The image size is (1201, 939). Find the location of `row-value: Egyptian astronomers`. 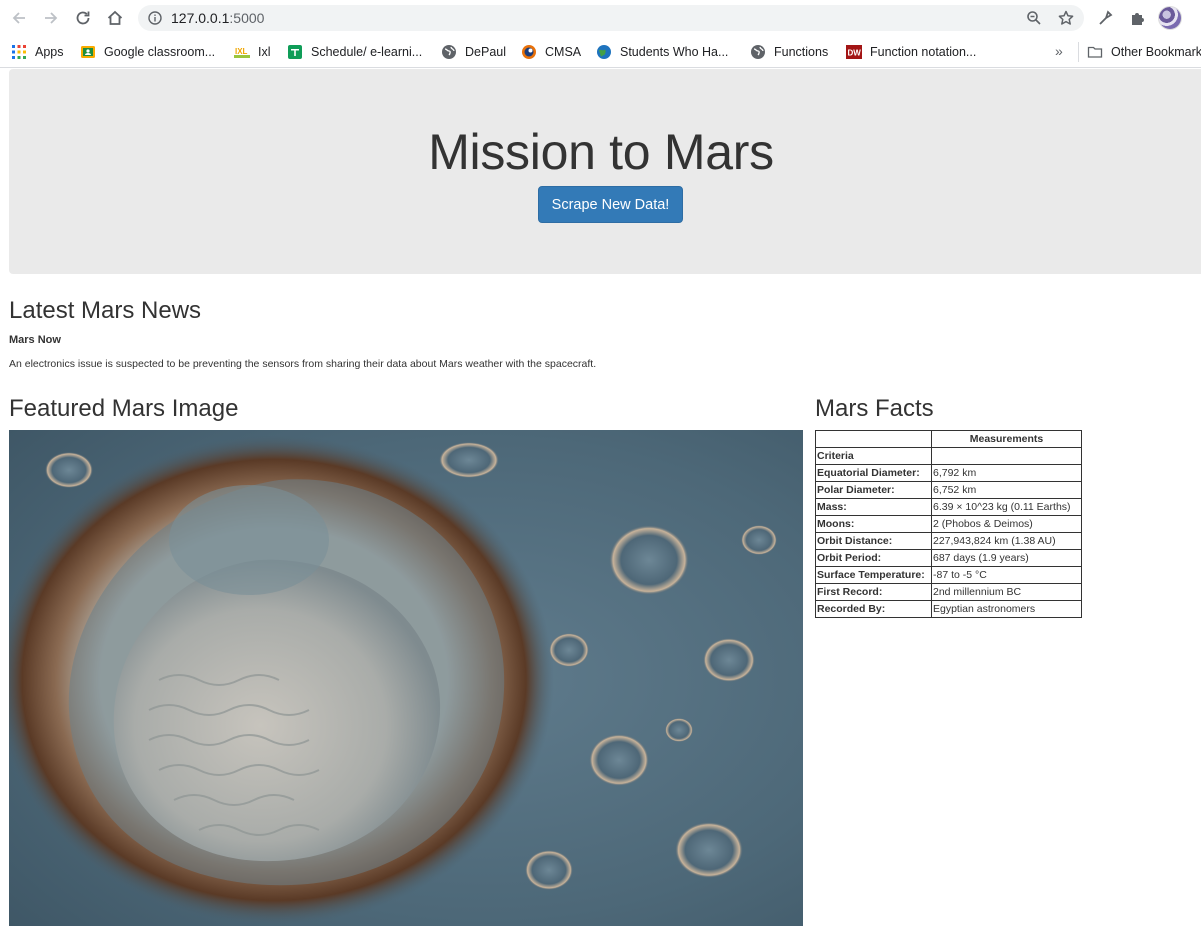

row-value: Egyptian astronomers is located at coordinates (1006, 609).